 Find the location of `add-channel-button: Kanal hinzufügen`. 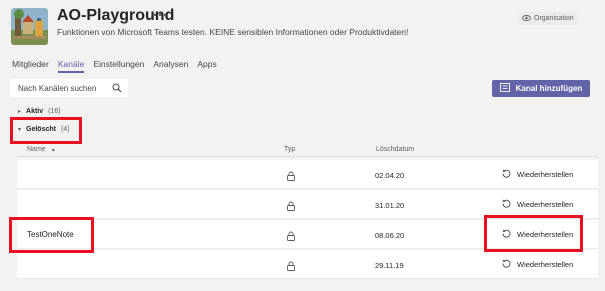

add-channel-button: Kanal hinzufügen is located at coordinates (541, 88).